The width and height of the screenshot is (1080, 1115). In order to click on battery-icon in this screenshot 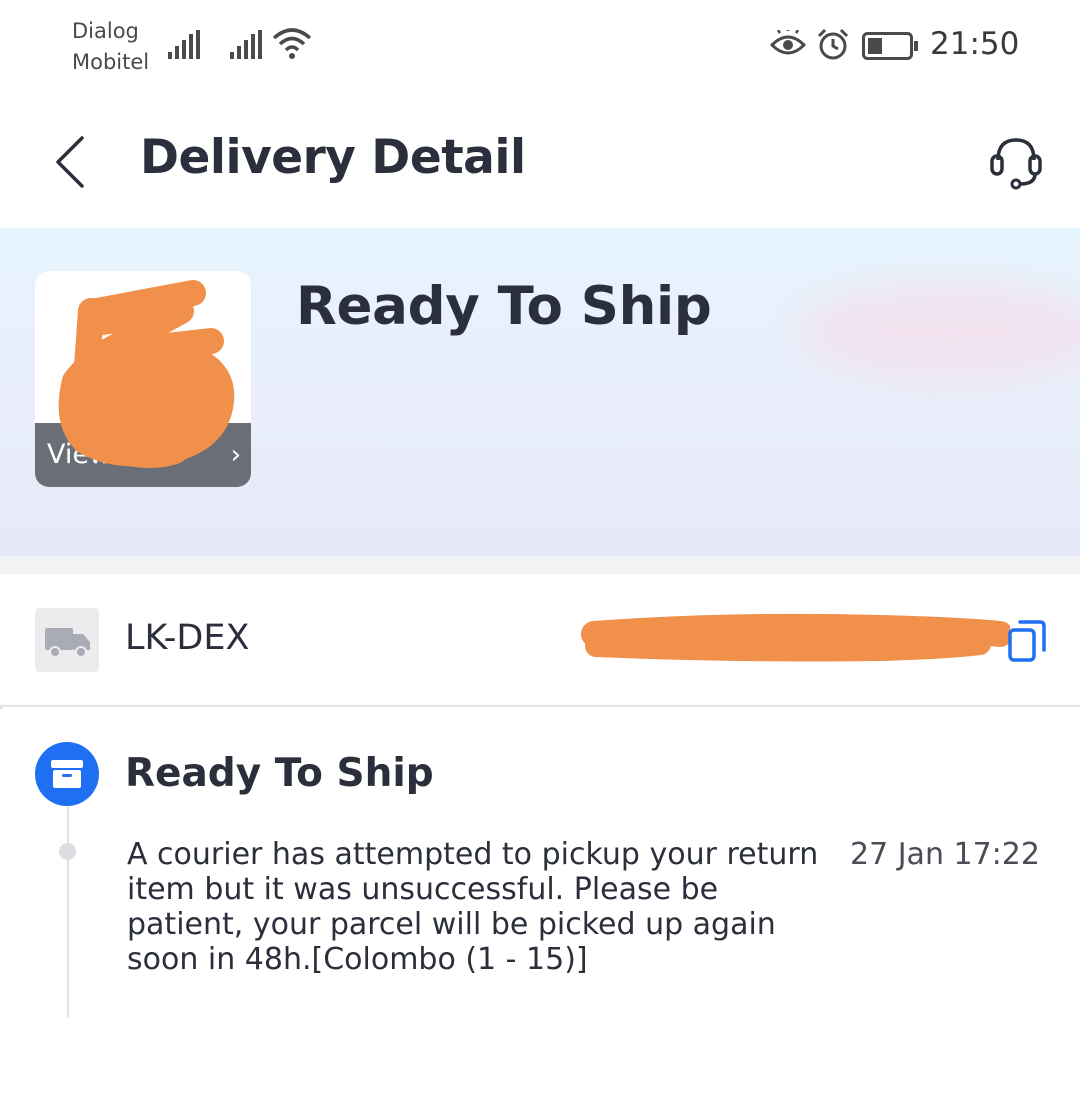, I will do `click(890, 46)`.